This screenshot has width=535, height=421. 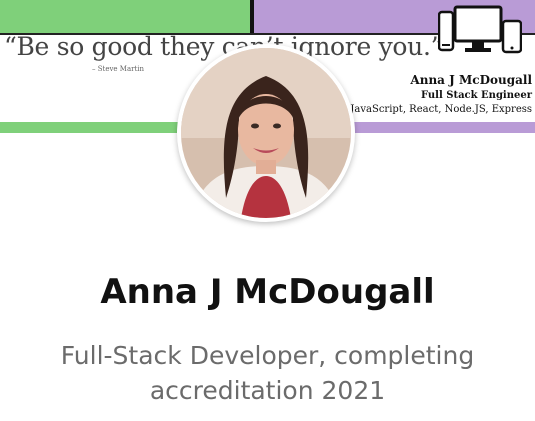 What do you see at coordinates (118, 69) in the screenshot?
I see `banner-quote-attribution: – Steve Martin` at bounding box center [118, 69].